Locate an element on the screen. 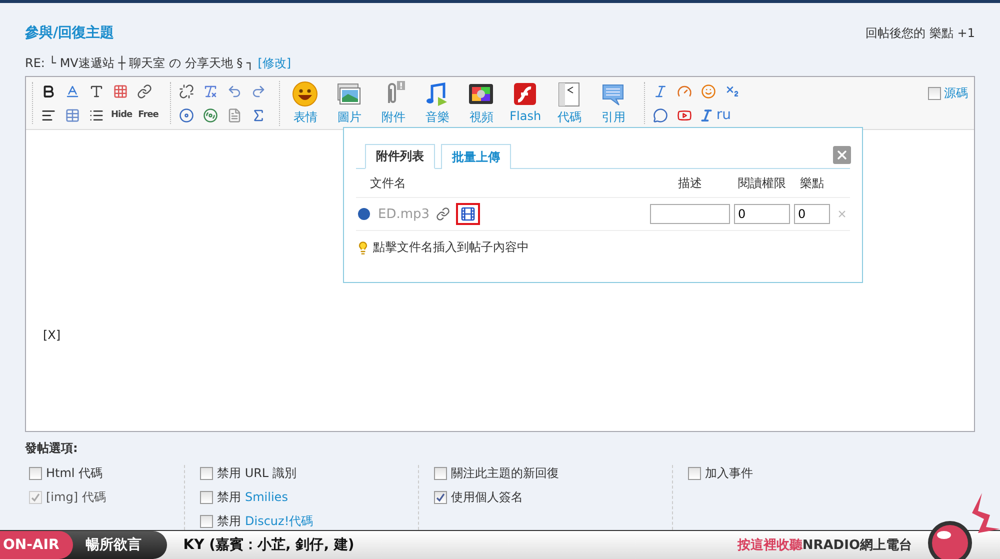  option-label: 禁用 URL 識別 is located at coordinates (256, 473).